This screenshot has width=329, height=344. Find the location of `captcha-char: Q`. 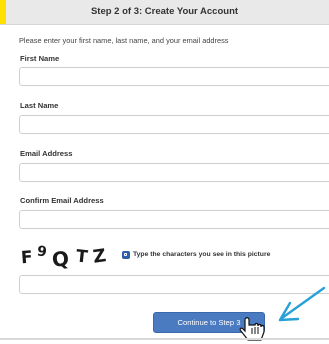

captcha-char: Q is located at coordinates (60, 259).